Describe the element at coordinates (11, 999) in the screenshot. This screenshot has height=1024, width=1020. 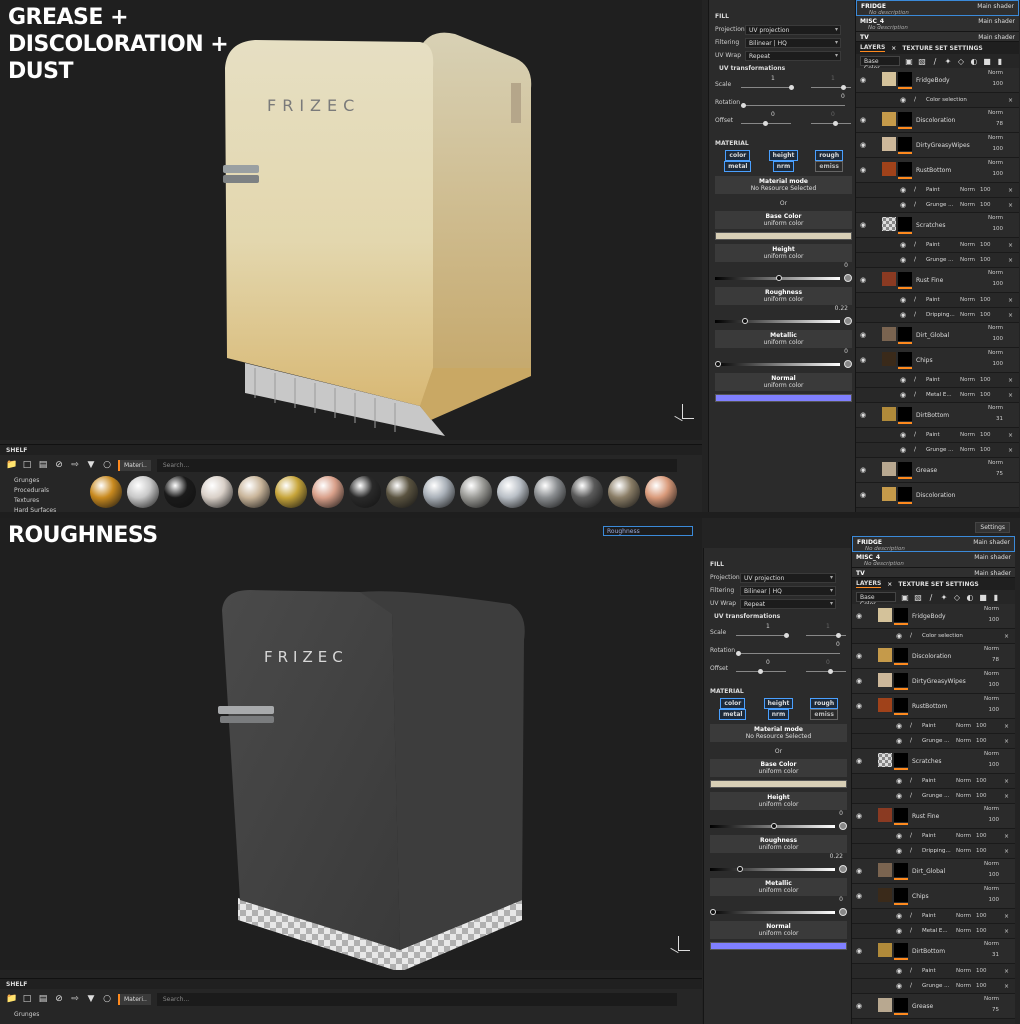
I see `folder-icon: 📁` at that location.